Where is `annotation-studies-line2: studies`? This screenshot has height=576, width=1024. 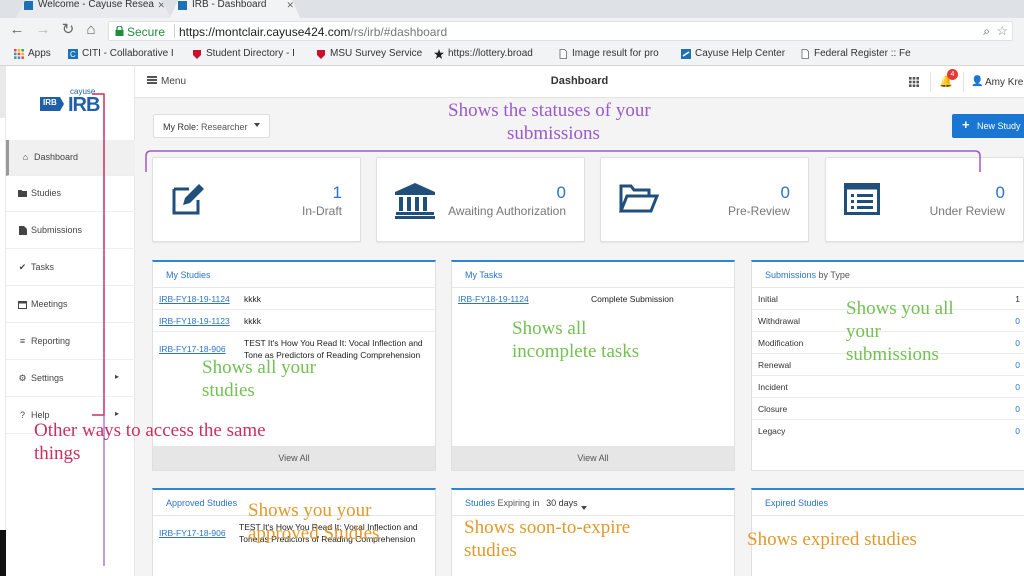 annotation-studies-line2: studies is located at coordinates (228, 390).